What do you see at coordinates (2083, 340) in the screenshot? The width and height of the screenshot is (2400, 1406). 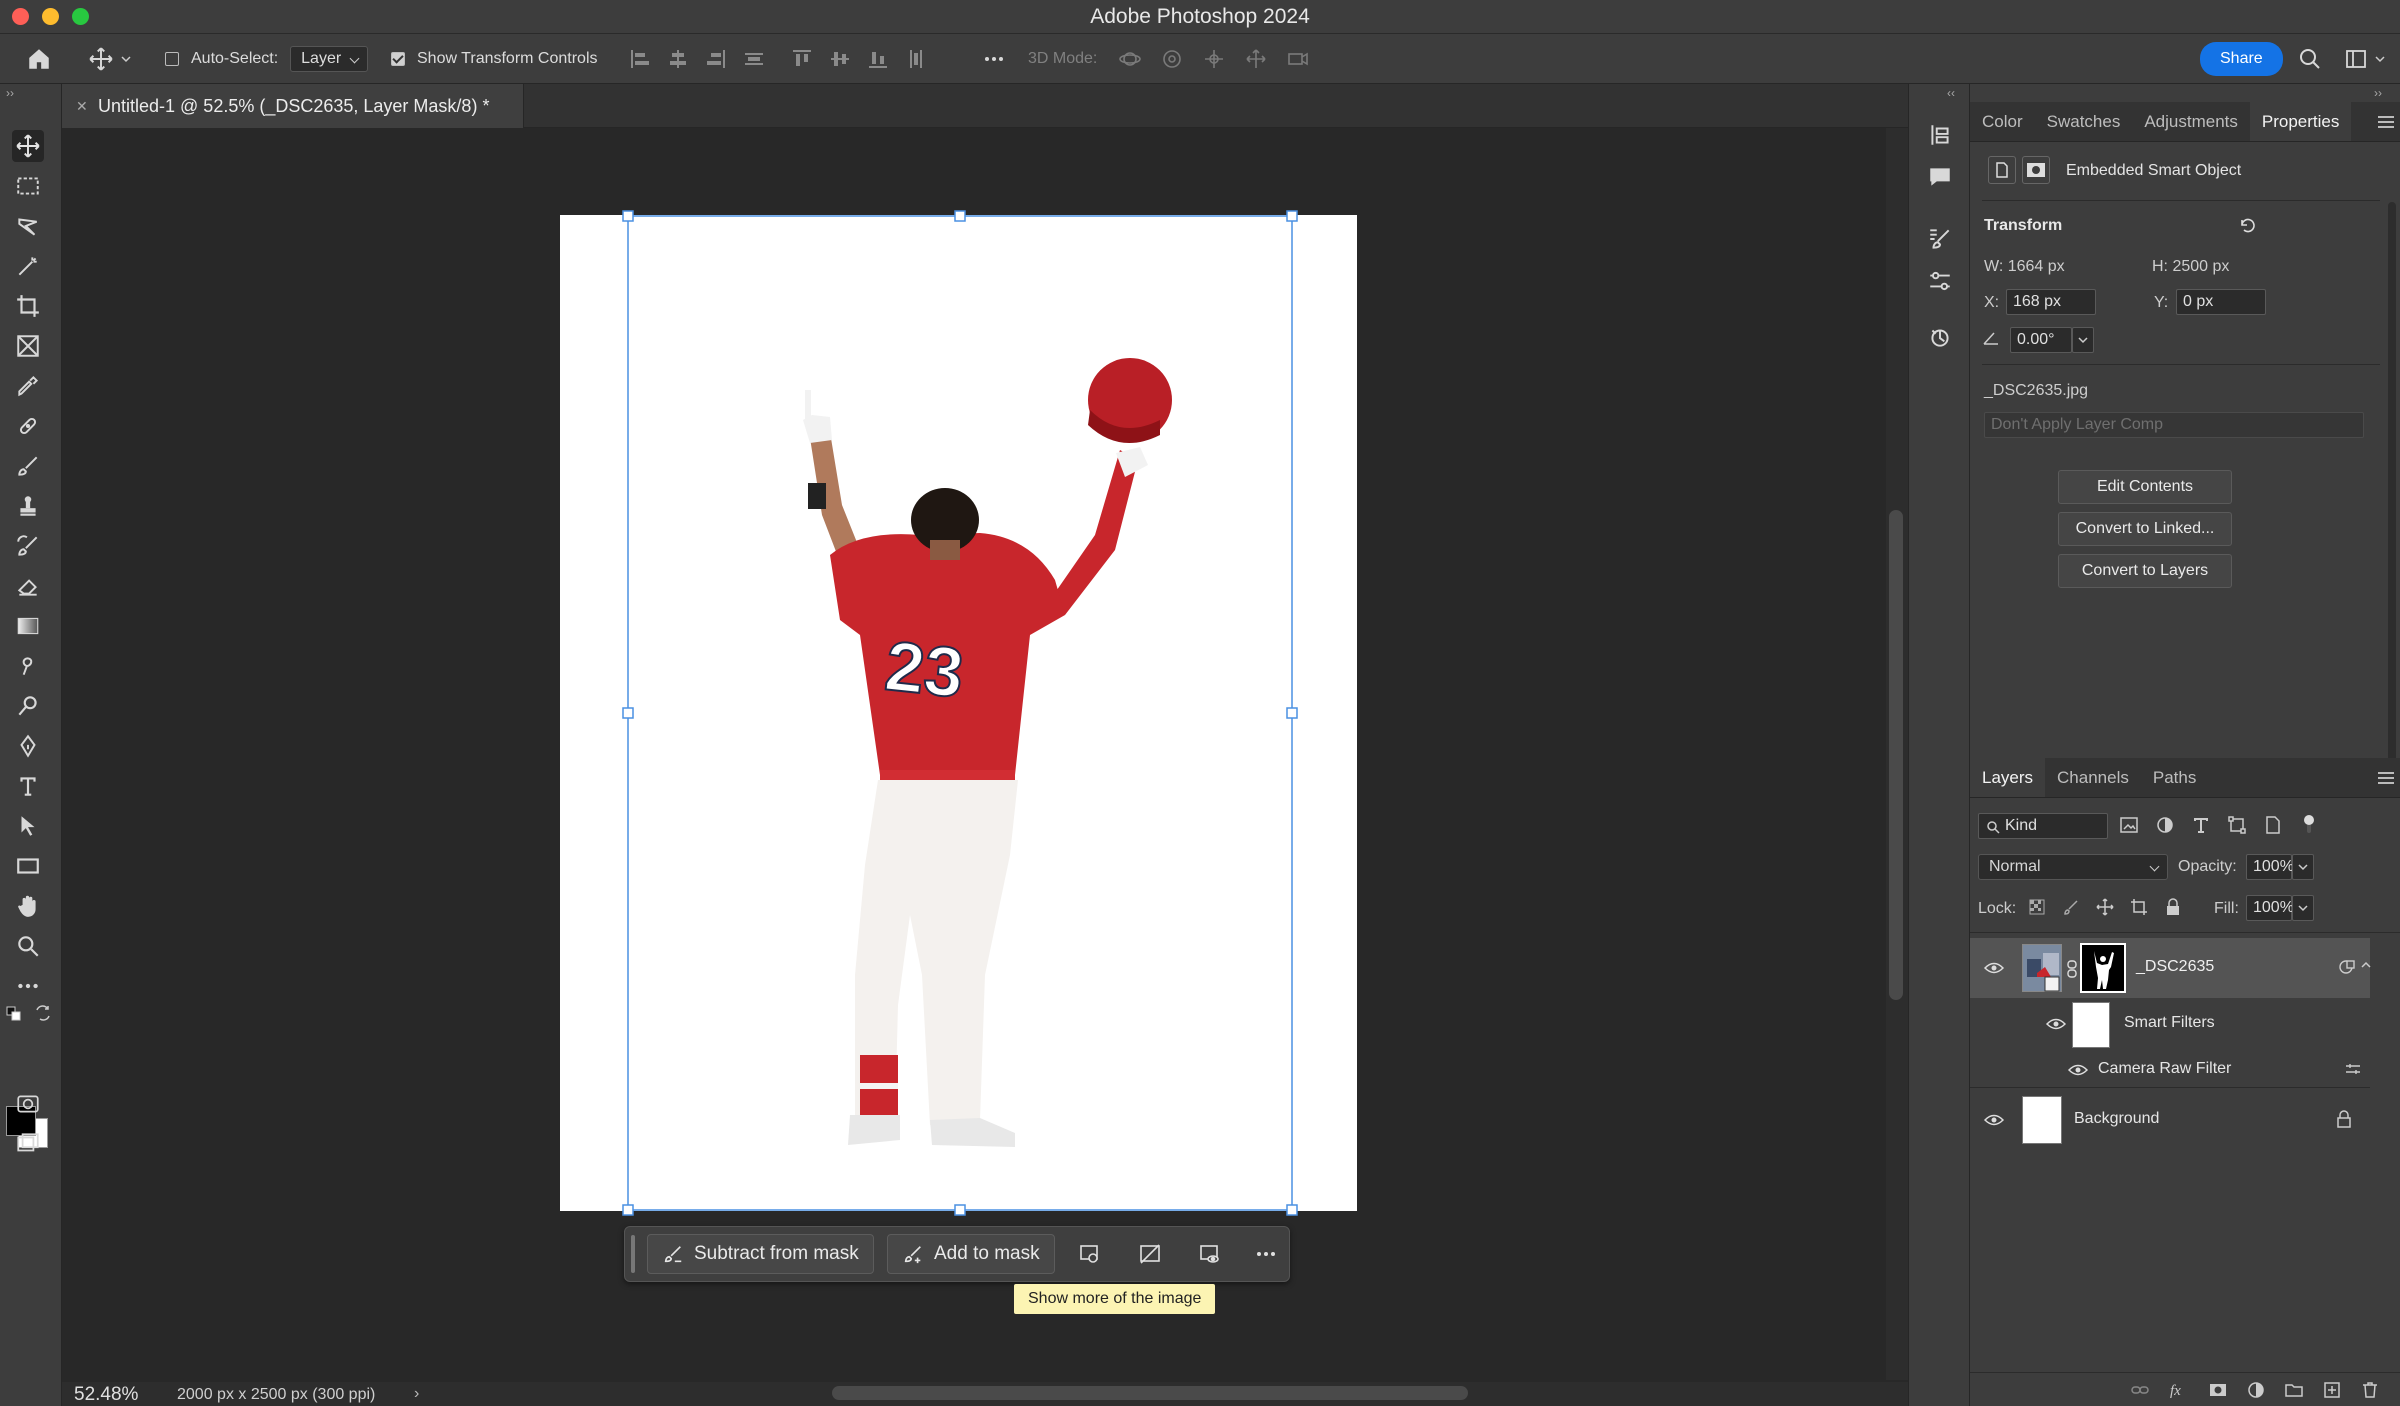 I see `angle-dropdown` at bounding box center [2083, 340].